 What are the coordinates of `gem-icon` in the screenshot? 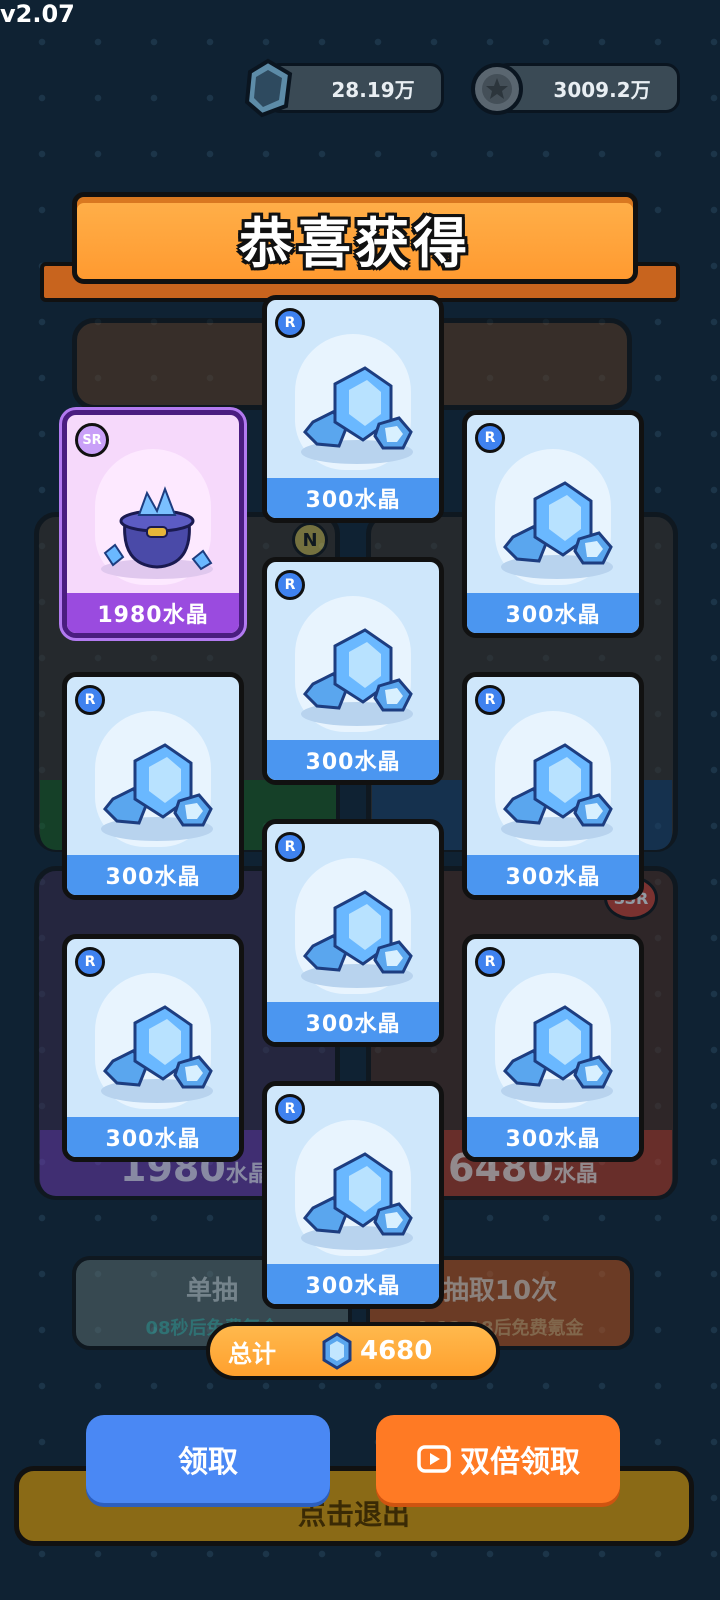 It's located at (268, 88).